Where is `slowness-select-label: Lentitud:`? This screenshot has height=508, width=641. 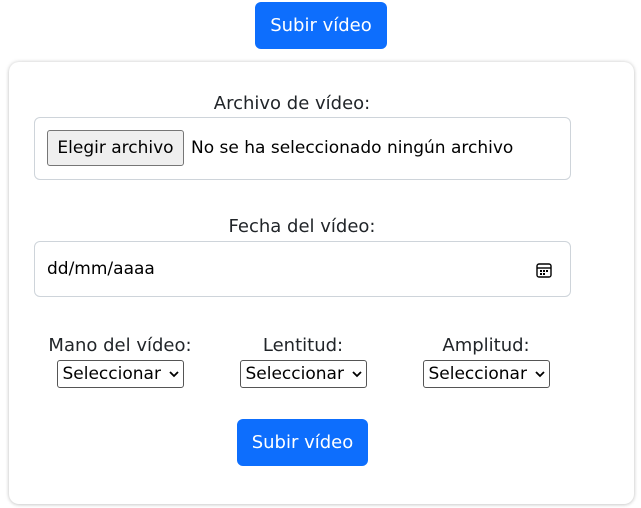
slowness-select-label: Lentitud: is located at coordinates (303, 345).